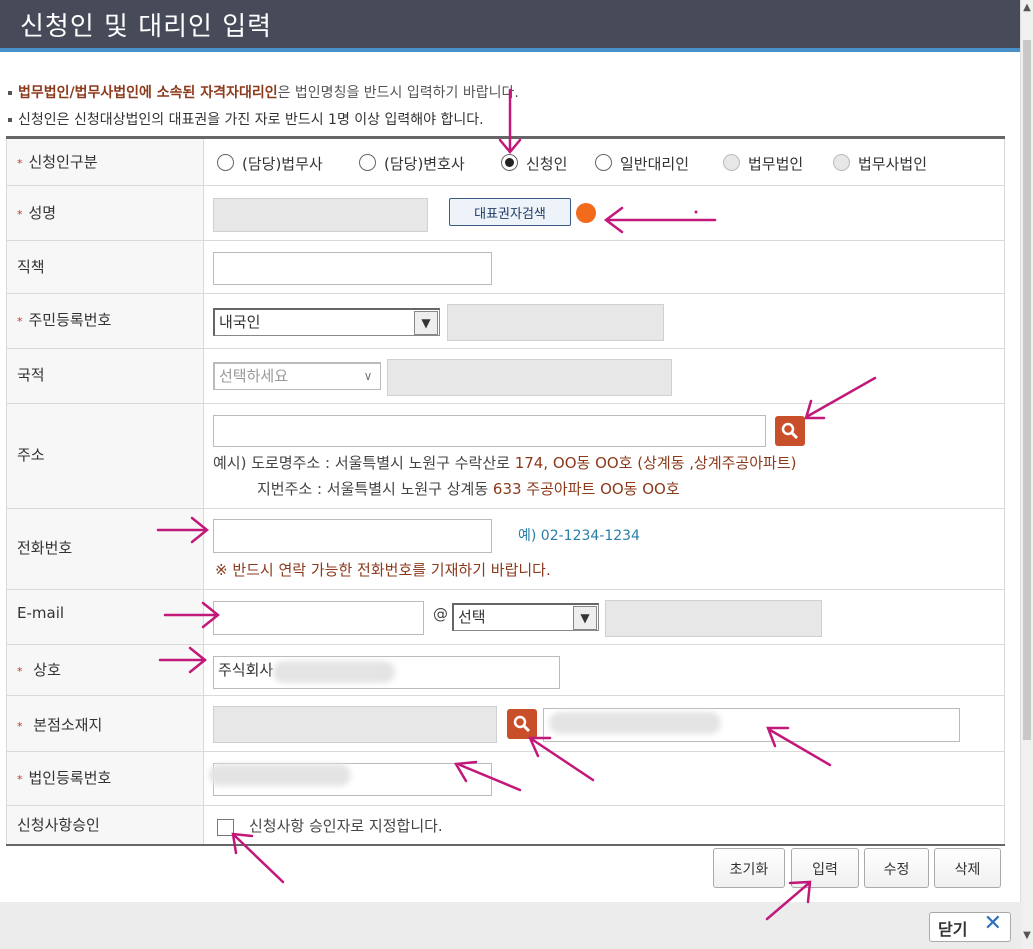 The height and width of the screenshot is (949, 1033). What do you see at coordinates (320, 215) in the screenshot?
I see `name-input` at bounding box center [320, 215].